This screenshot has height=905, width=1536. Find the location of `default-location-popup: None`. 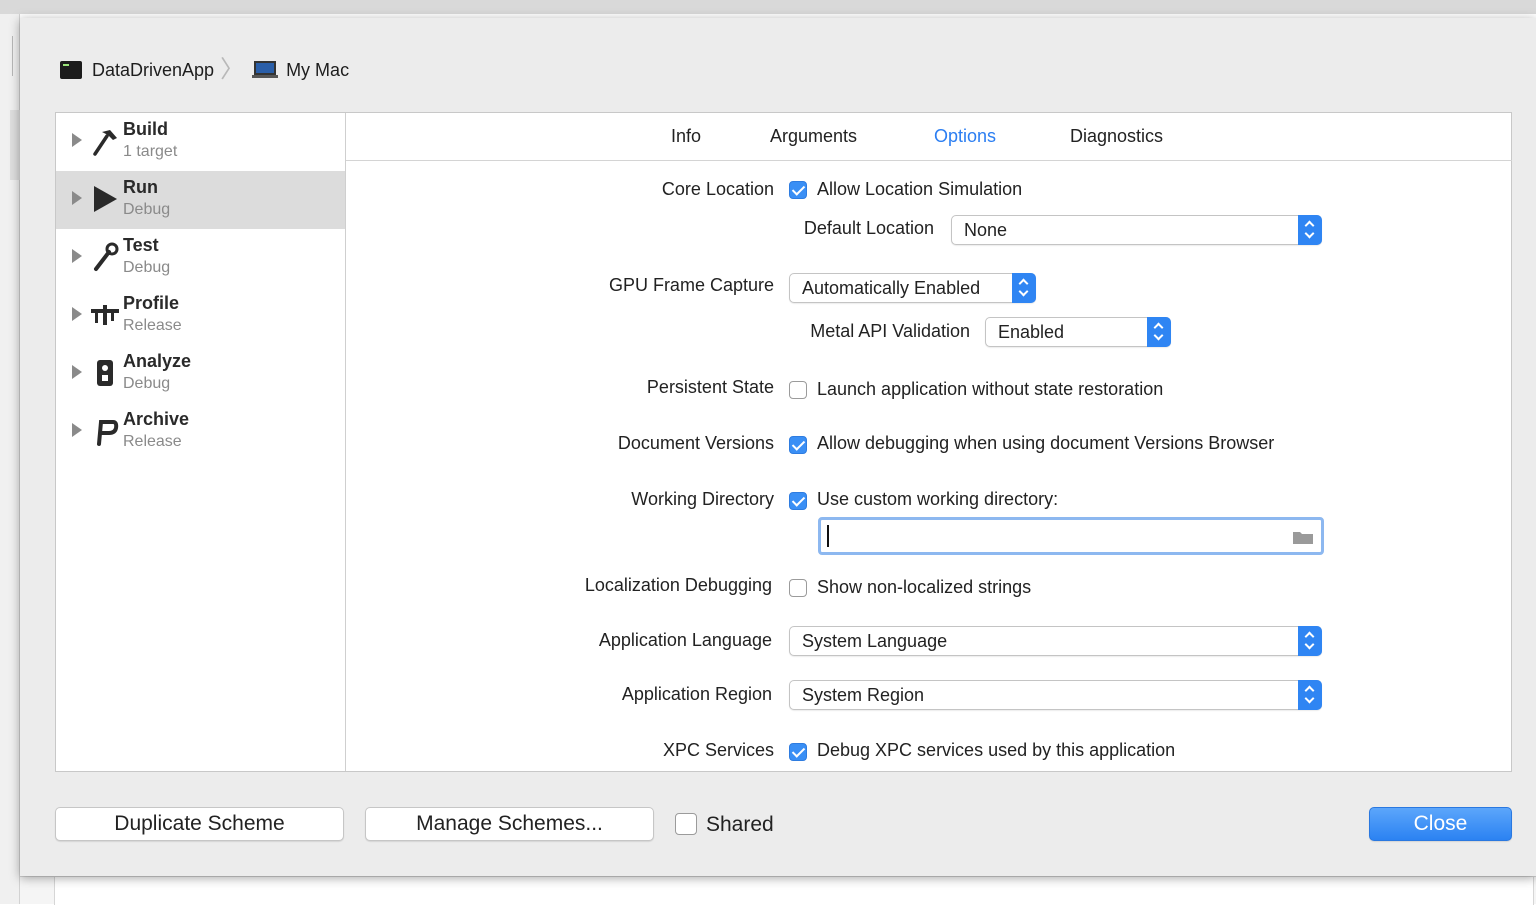

default-location-popup: None is located at coordinates (1136, 230).